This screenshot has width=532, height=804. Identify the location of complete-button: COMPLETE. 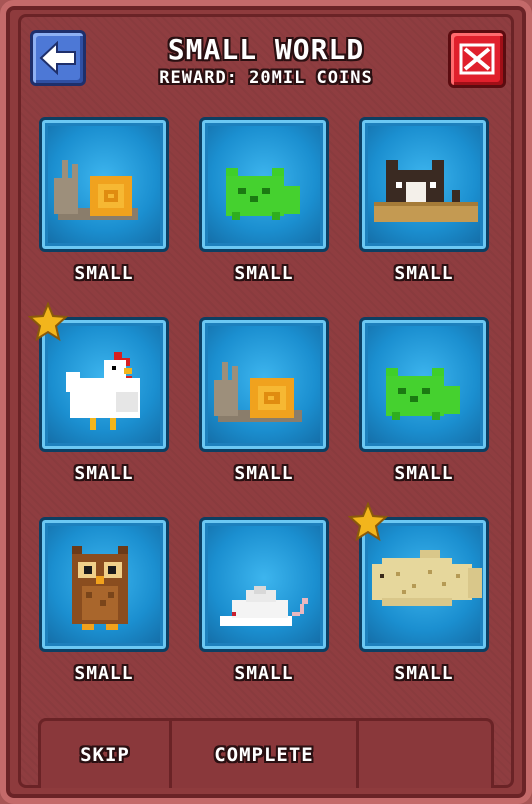
(264, 754).